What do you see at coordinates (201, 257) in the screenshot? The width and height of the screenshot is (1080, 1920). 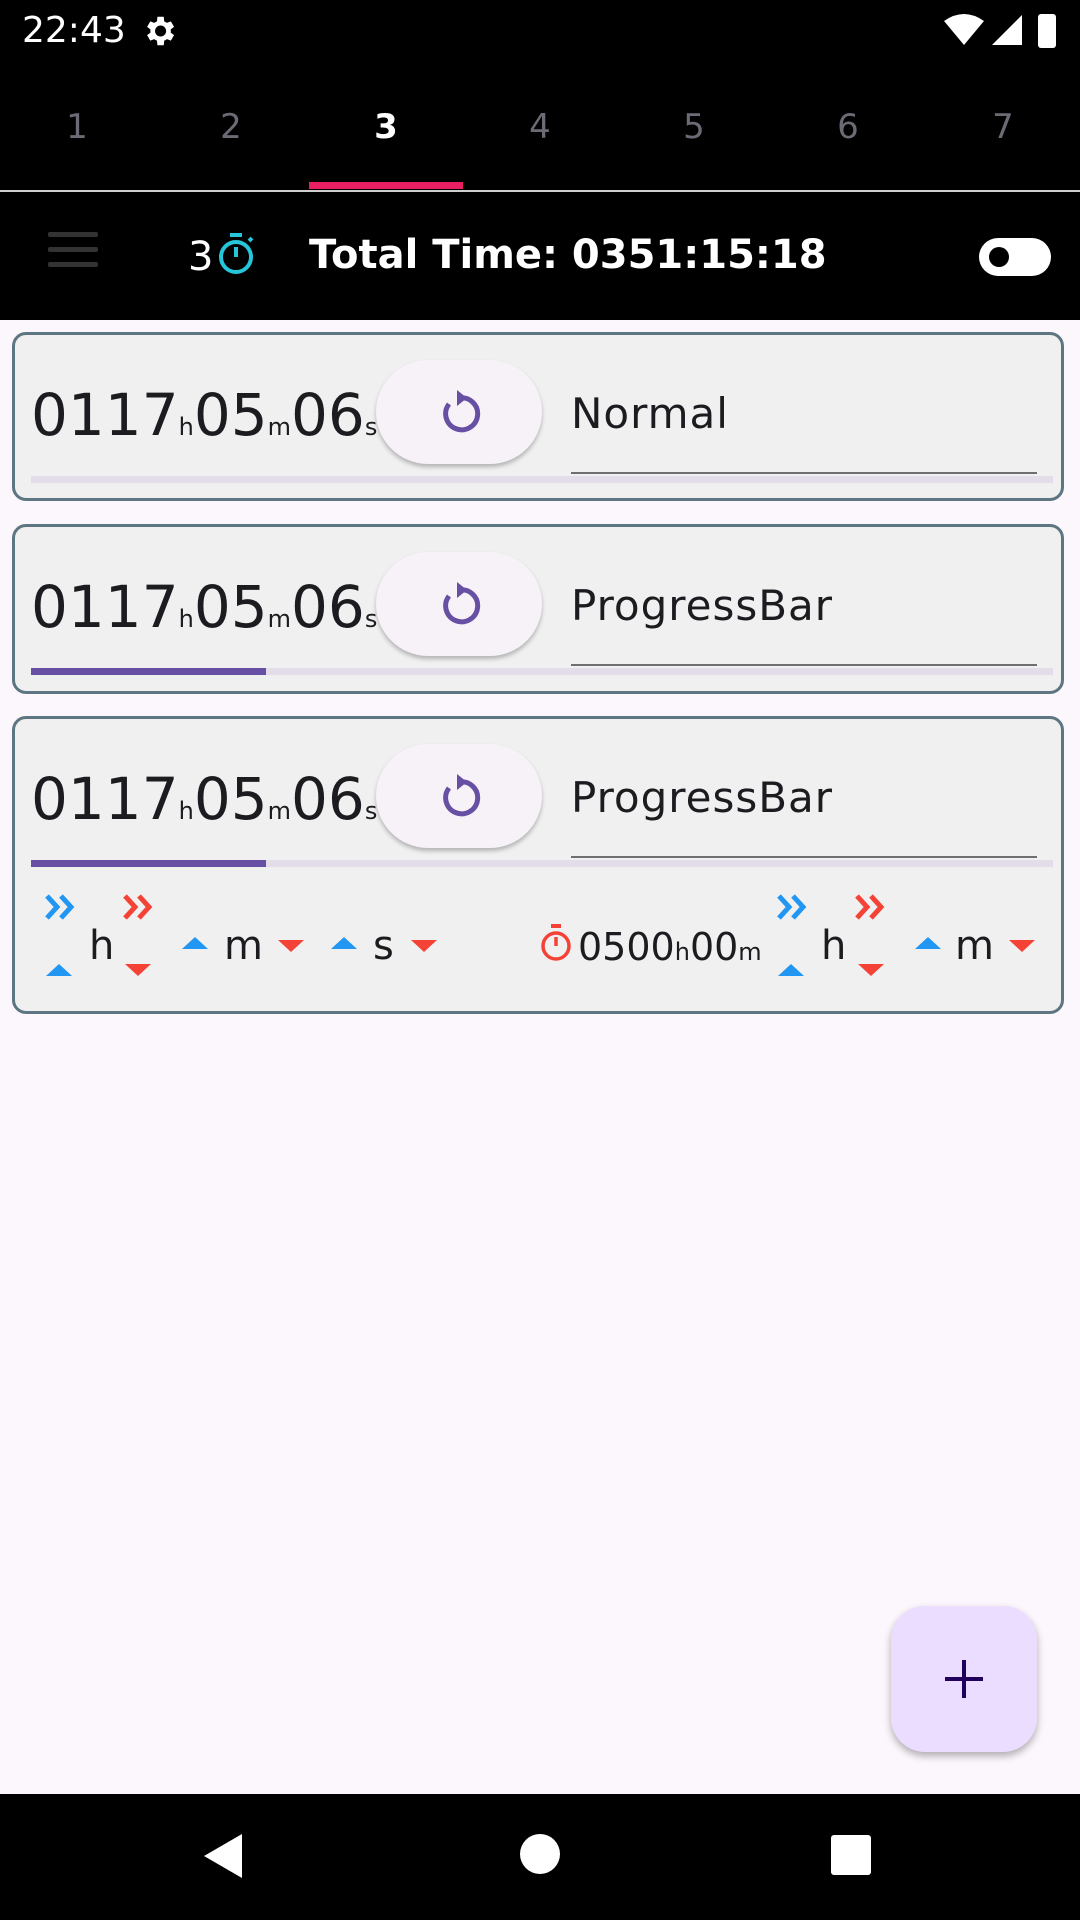 I see `timer-count: 3` at bounding box center [201, 257].